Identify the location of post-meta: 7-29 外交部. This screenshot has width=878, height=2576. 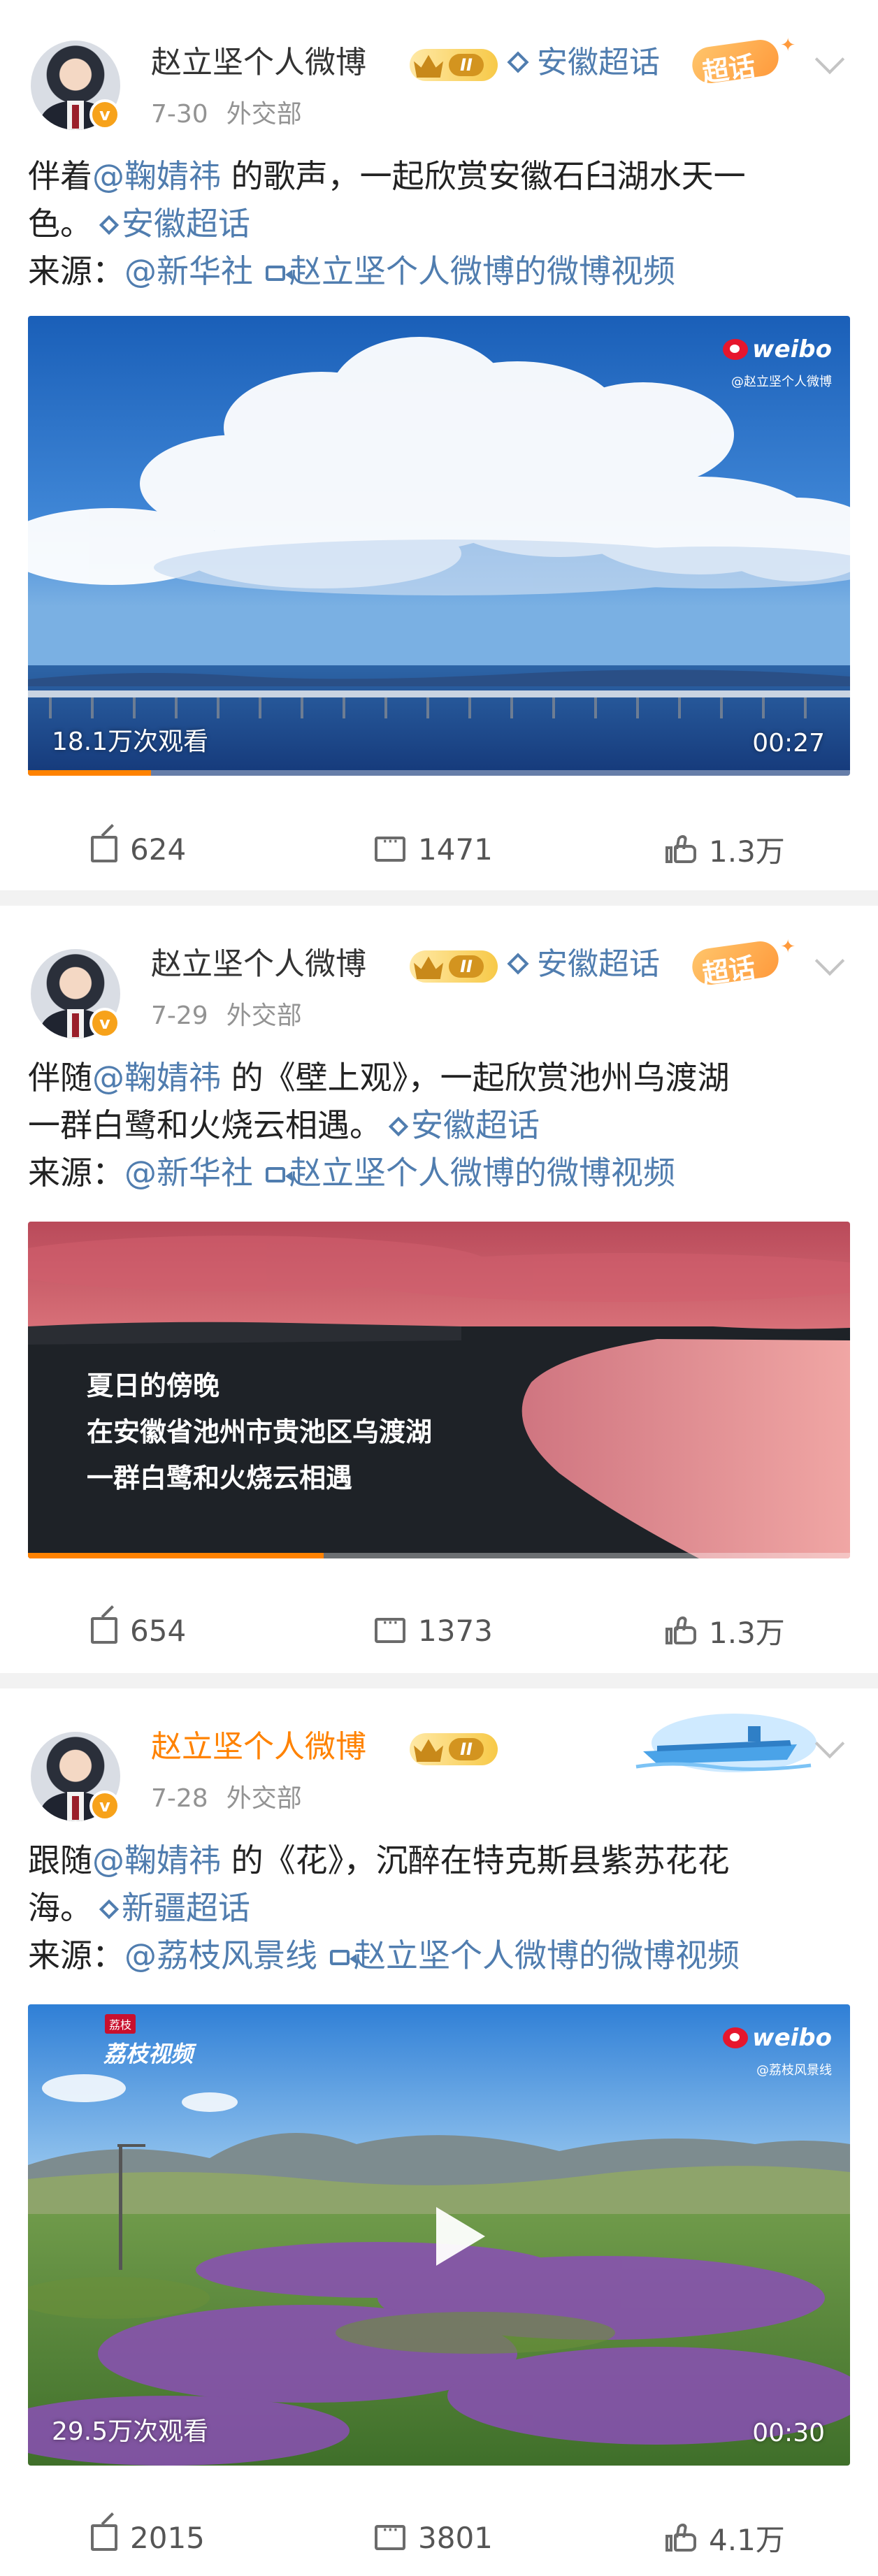
(226, 1016).